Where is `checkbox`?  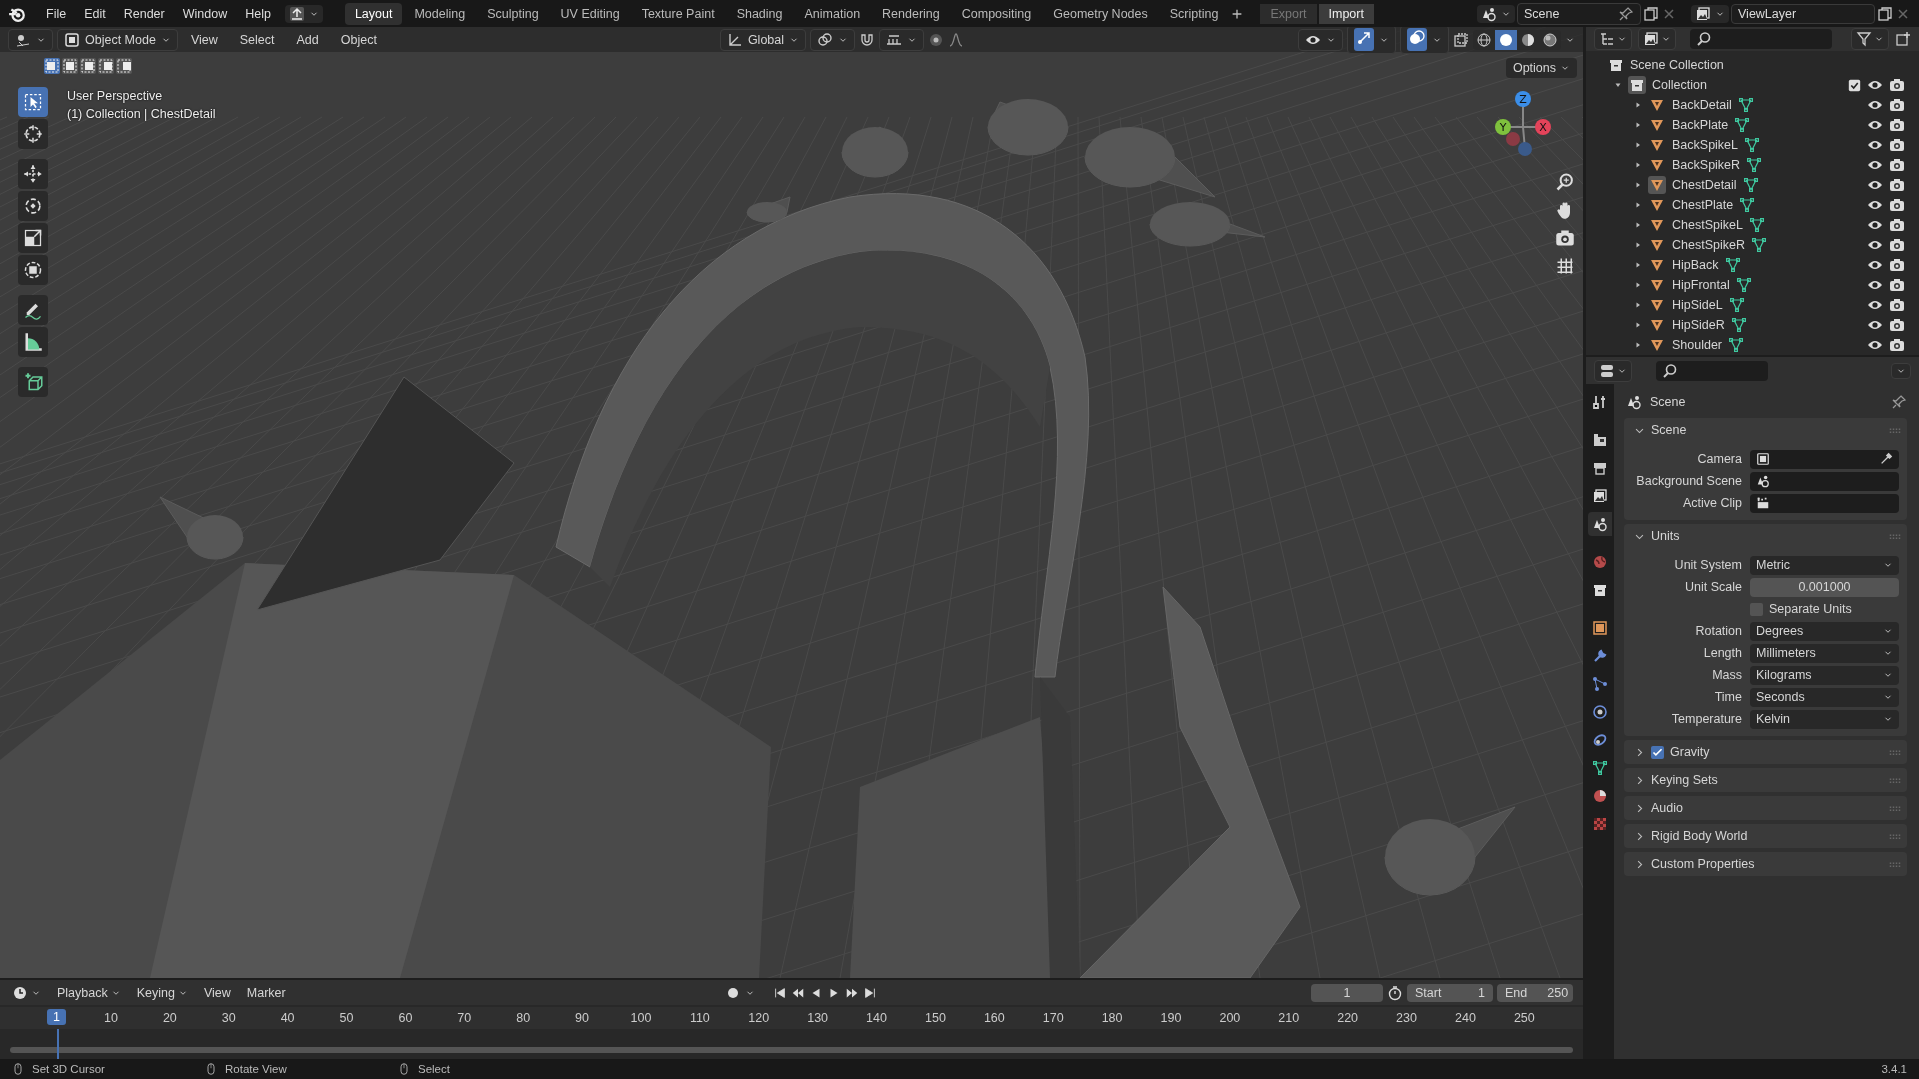 checkbox is located at coordinates (1756, 609).